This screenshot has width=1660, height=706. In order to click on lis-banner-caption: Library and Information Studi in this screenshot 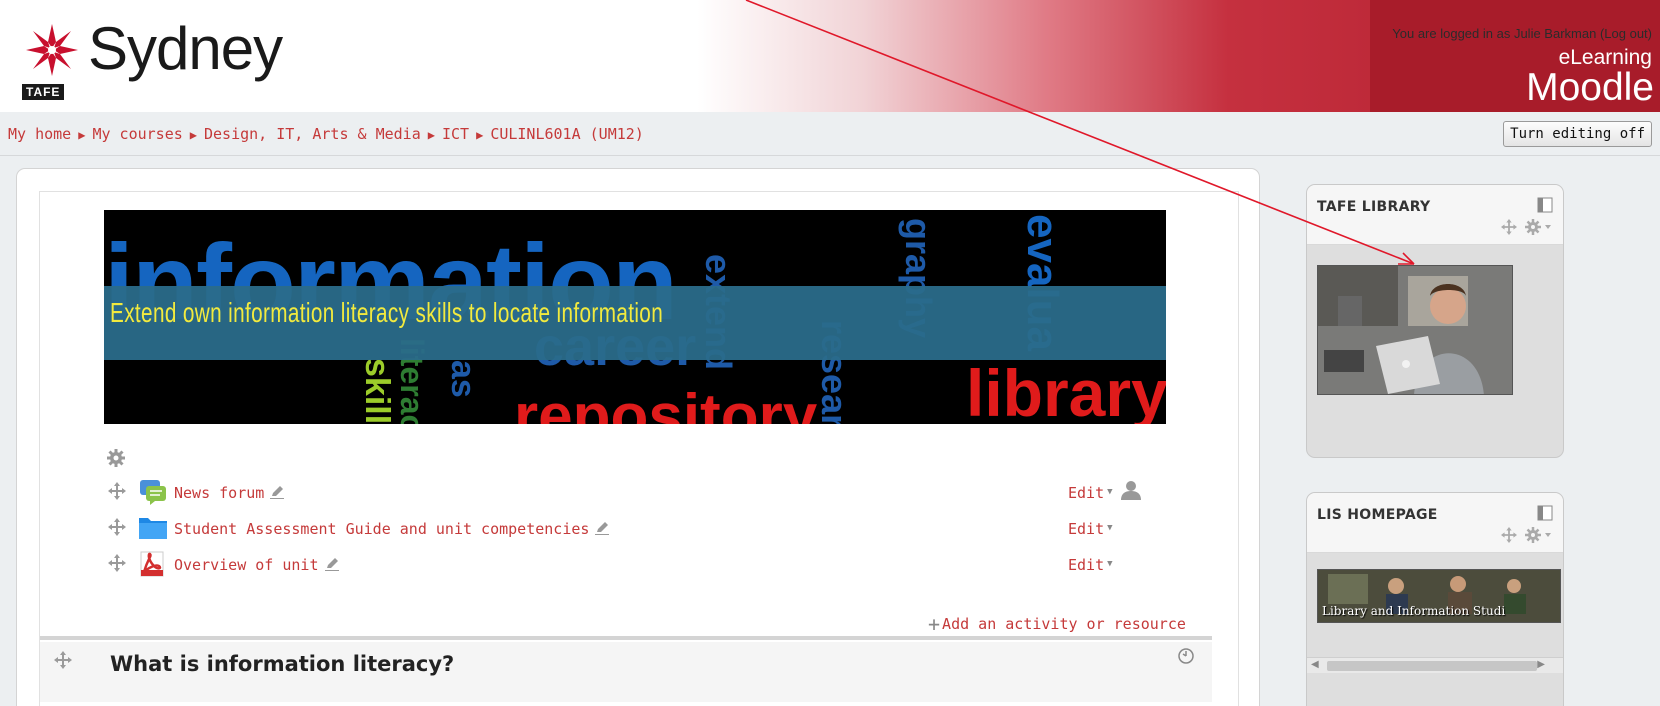, I will do `click(1414, 611)`.